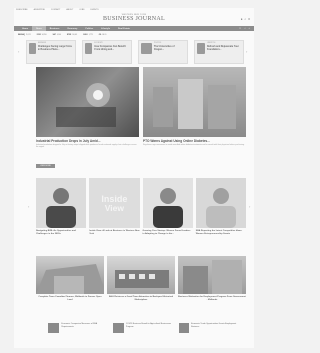 Image resolution: width=320 pixels, height=353 pixels. I want to click on ticker-item: S&P 4,566, so click(56, 35).